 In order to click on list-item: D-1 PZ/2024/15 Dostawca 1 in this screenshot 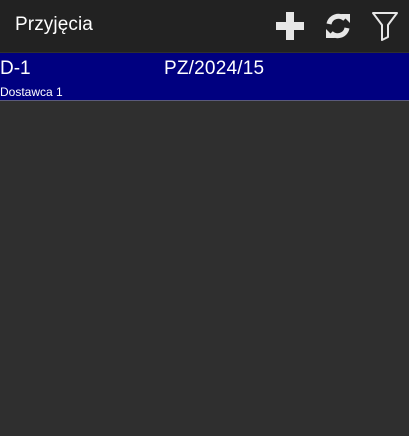, I will do `click(204, 77)`.